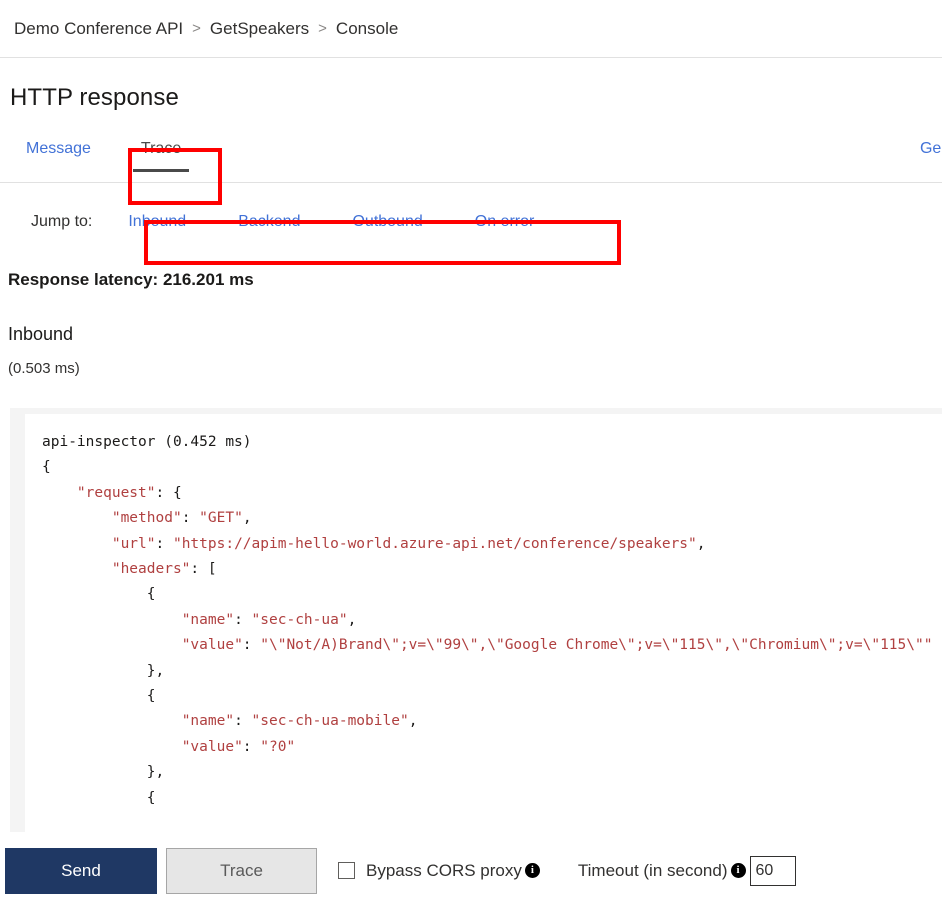 This screenshot has width=942, height=909. Describe the element at coordinates (346, 870) in the screenshot. I see `bypass-cors-checkbox` at that location.